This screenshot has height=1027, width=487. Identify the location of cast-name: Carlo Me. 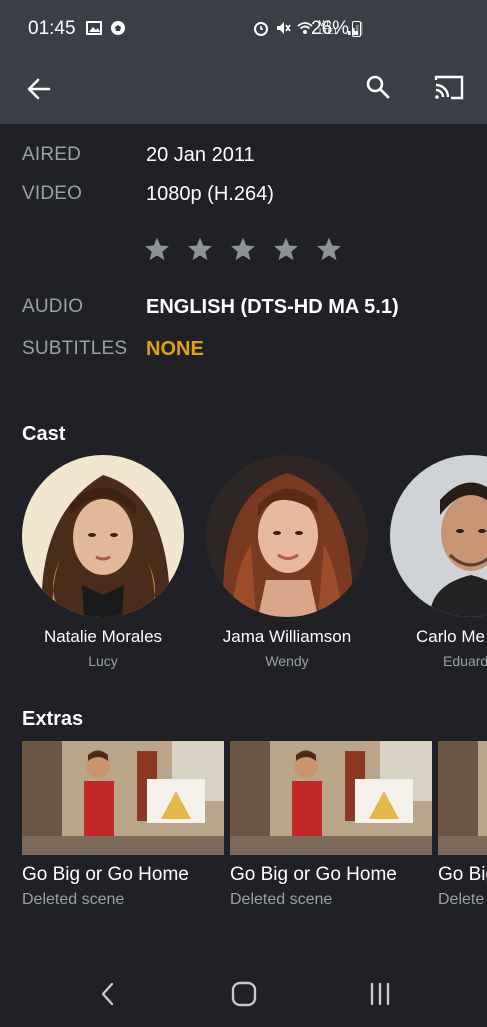
(450, 636).